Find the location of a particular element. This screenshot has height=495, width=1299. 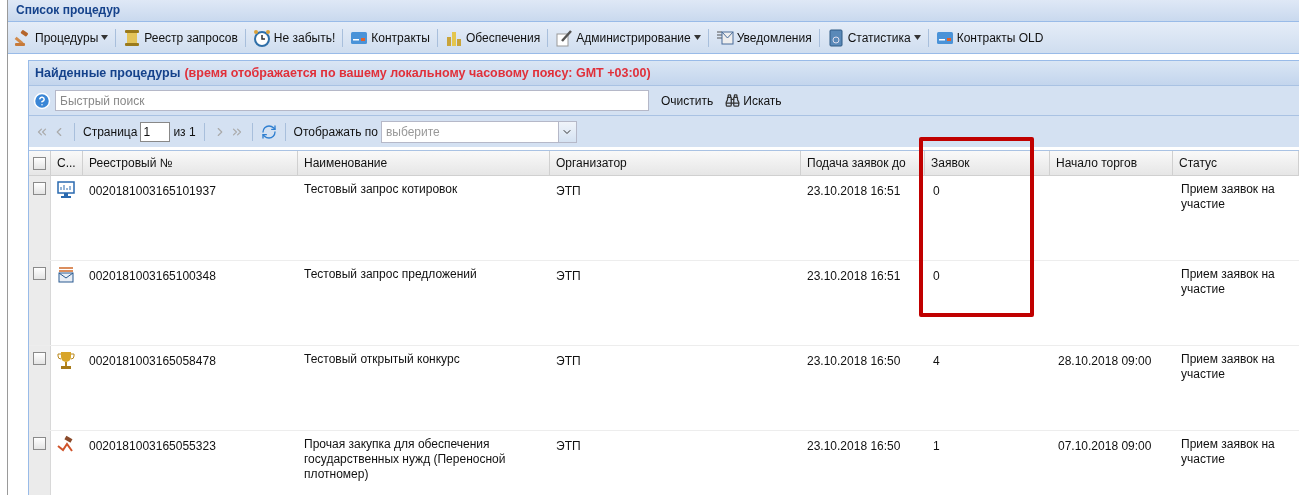

table-cell-text: Тестовый запрос предложений is located at coordinates (391, 274).